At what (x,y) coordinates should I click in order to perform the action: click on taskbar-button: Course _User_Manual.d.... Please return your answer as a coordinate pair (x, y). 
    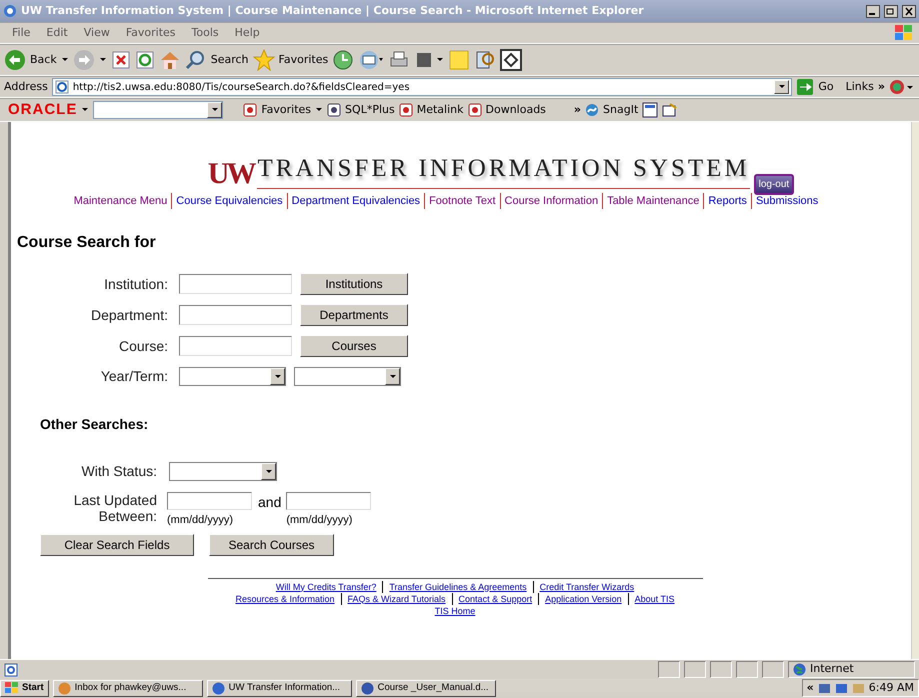
    Looking at the image, I should click on (426, 688).